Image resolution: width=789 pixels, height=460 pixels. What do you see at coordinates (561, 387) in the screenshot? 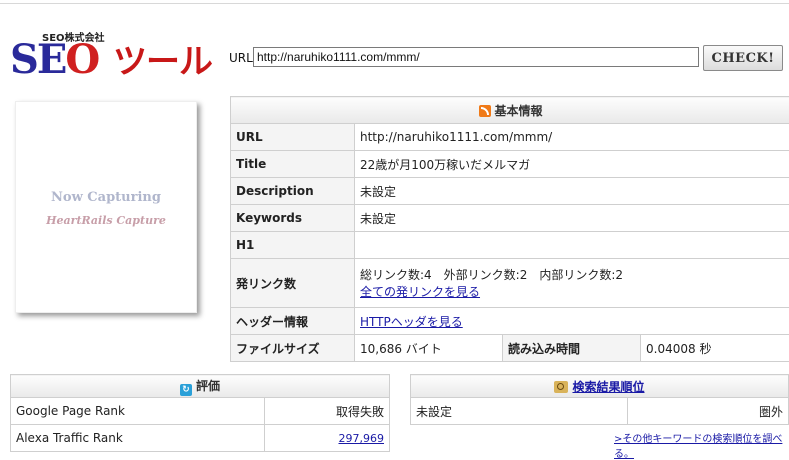
I see `search-icon` at bounding box center [561, 387].